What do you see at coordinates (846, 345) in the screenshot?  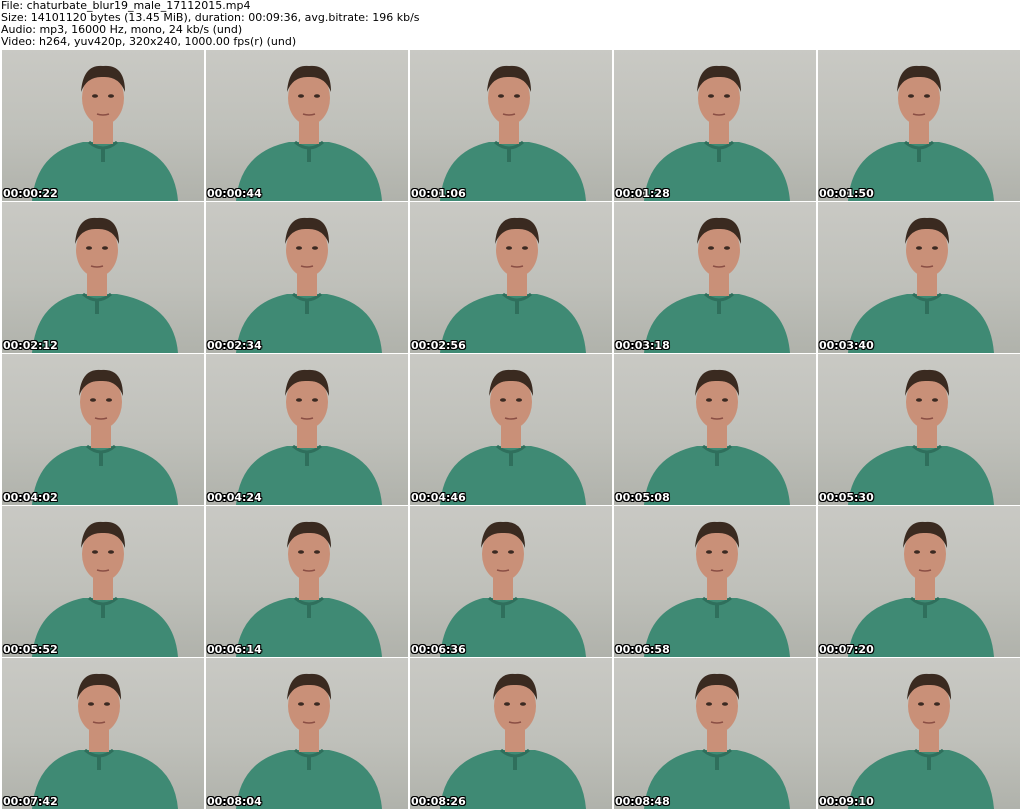 I see `thumbnail-timestamp: 00:03:40` at bounding box center [846, 345].